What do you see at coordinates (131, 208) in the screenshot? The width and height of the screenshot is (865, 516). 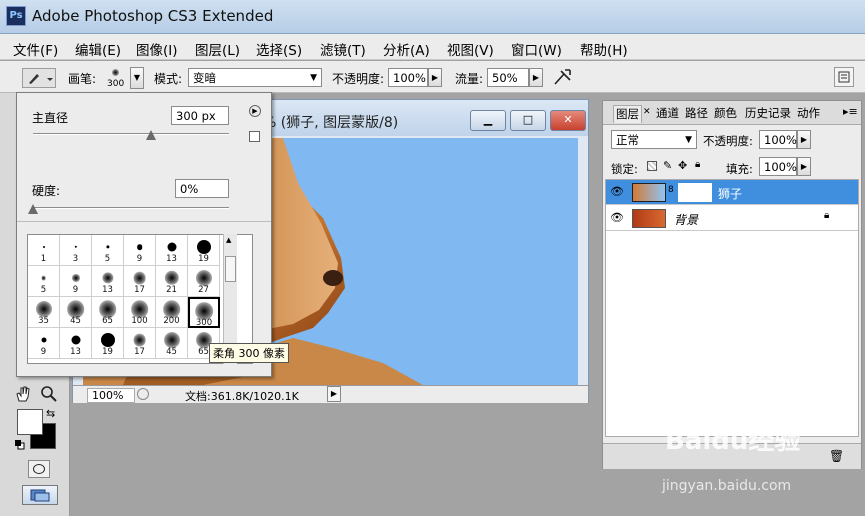 I see `hardness-slider-track` at bounding box center [131, 208].